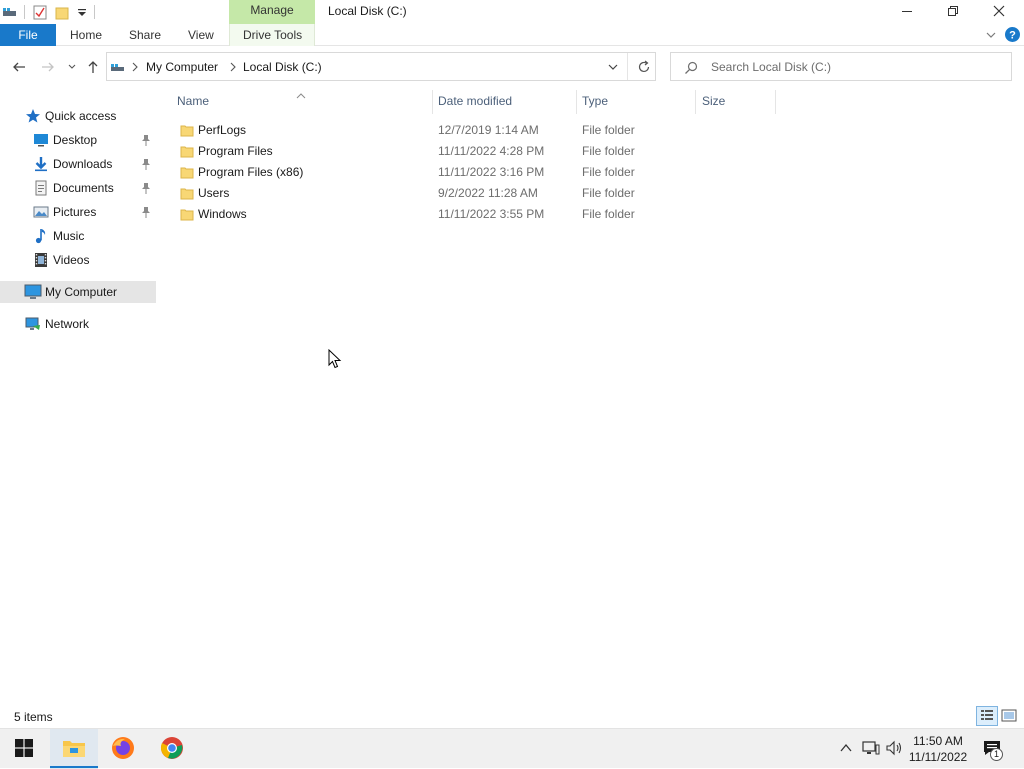 Image resolution: width=1024 pixels, height=769 pixels. What do you see at coordinates (222, 214) in the screenshot?
I see `file-name: Windows` at bounding box center [222, 214].